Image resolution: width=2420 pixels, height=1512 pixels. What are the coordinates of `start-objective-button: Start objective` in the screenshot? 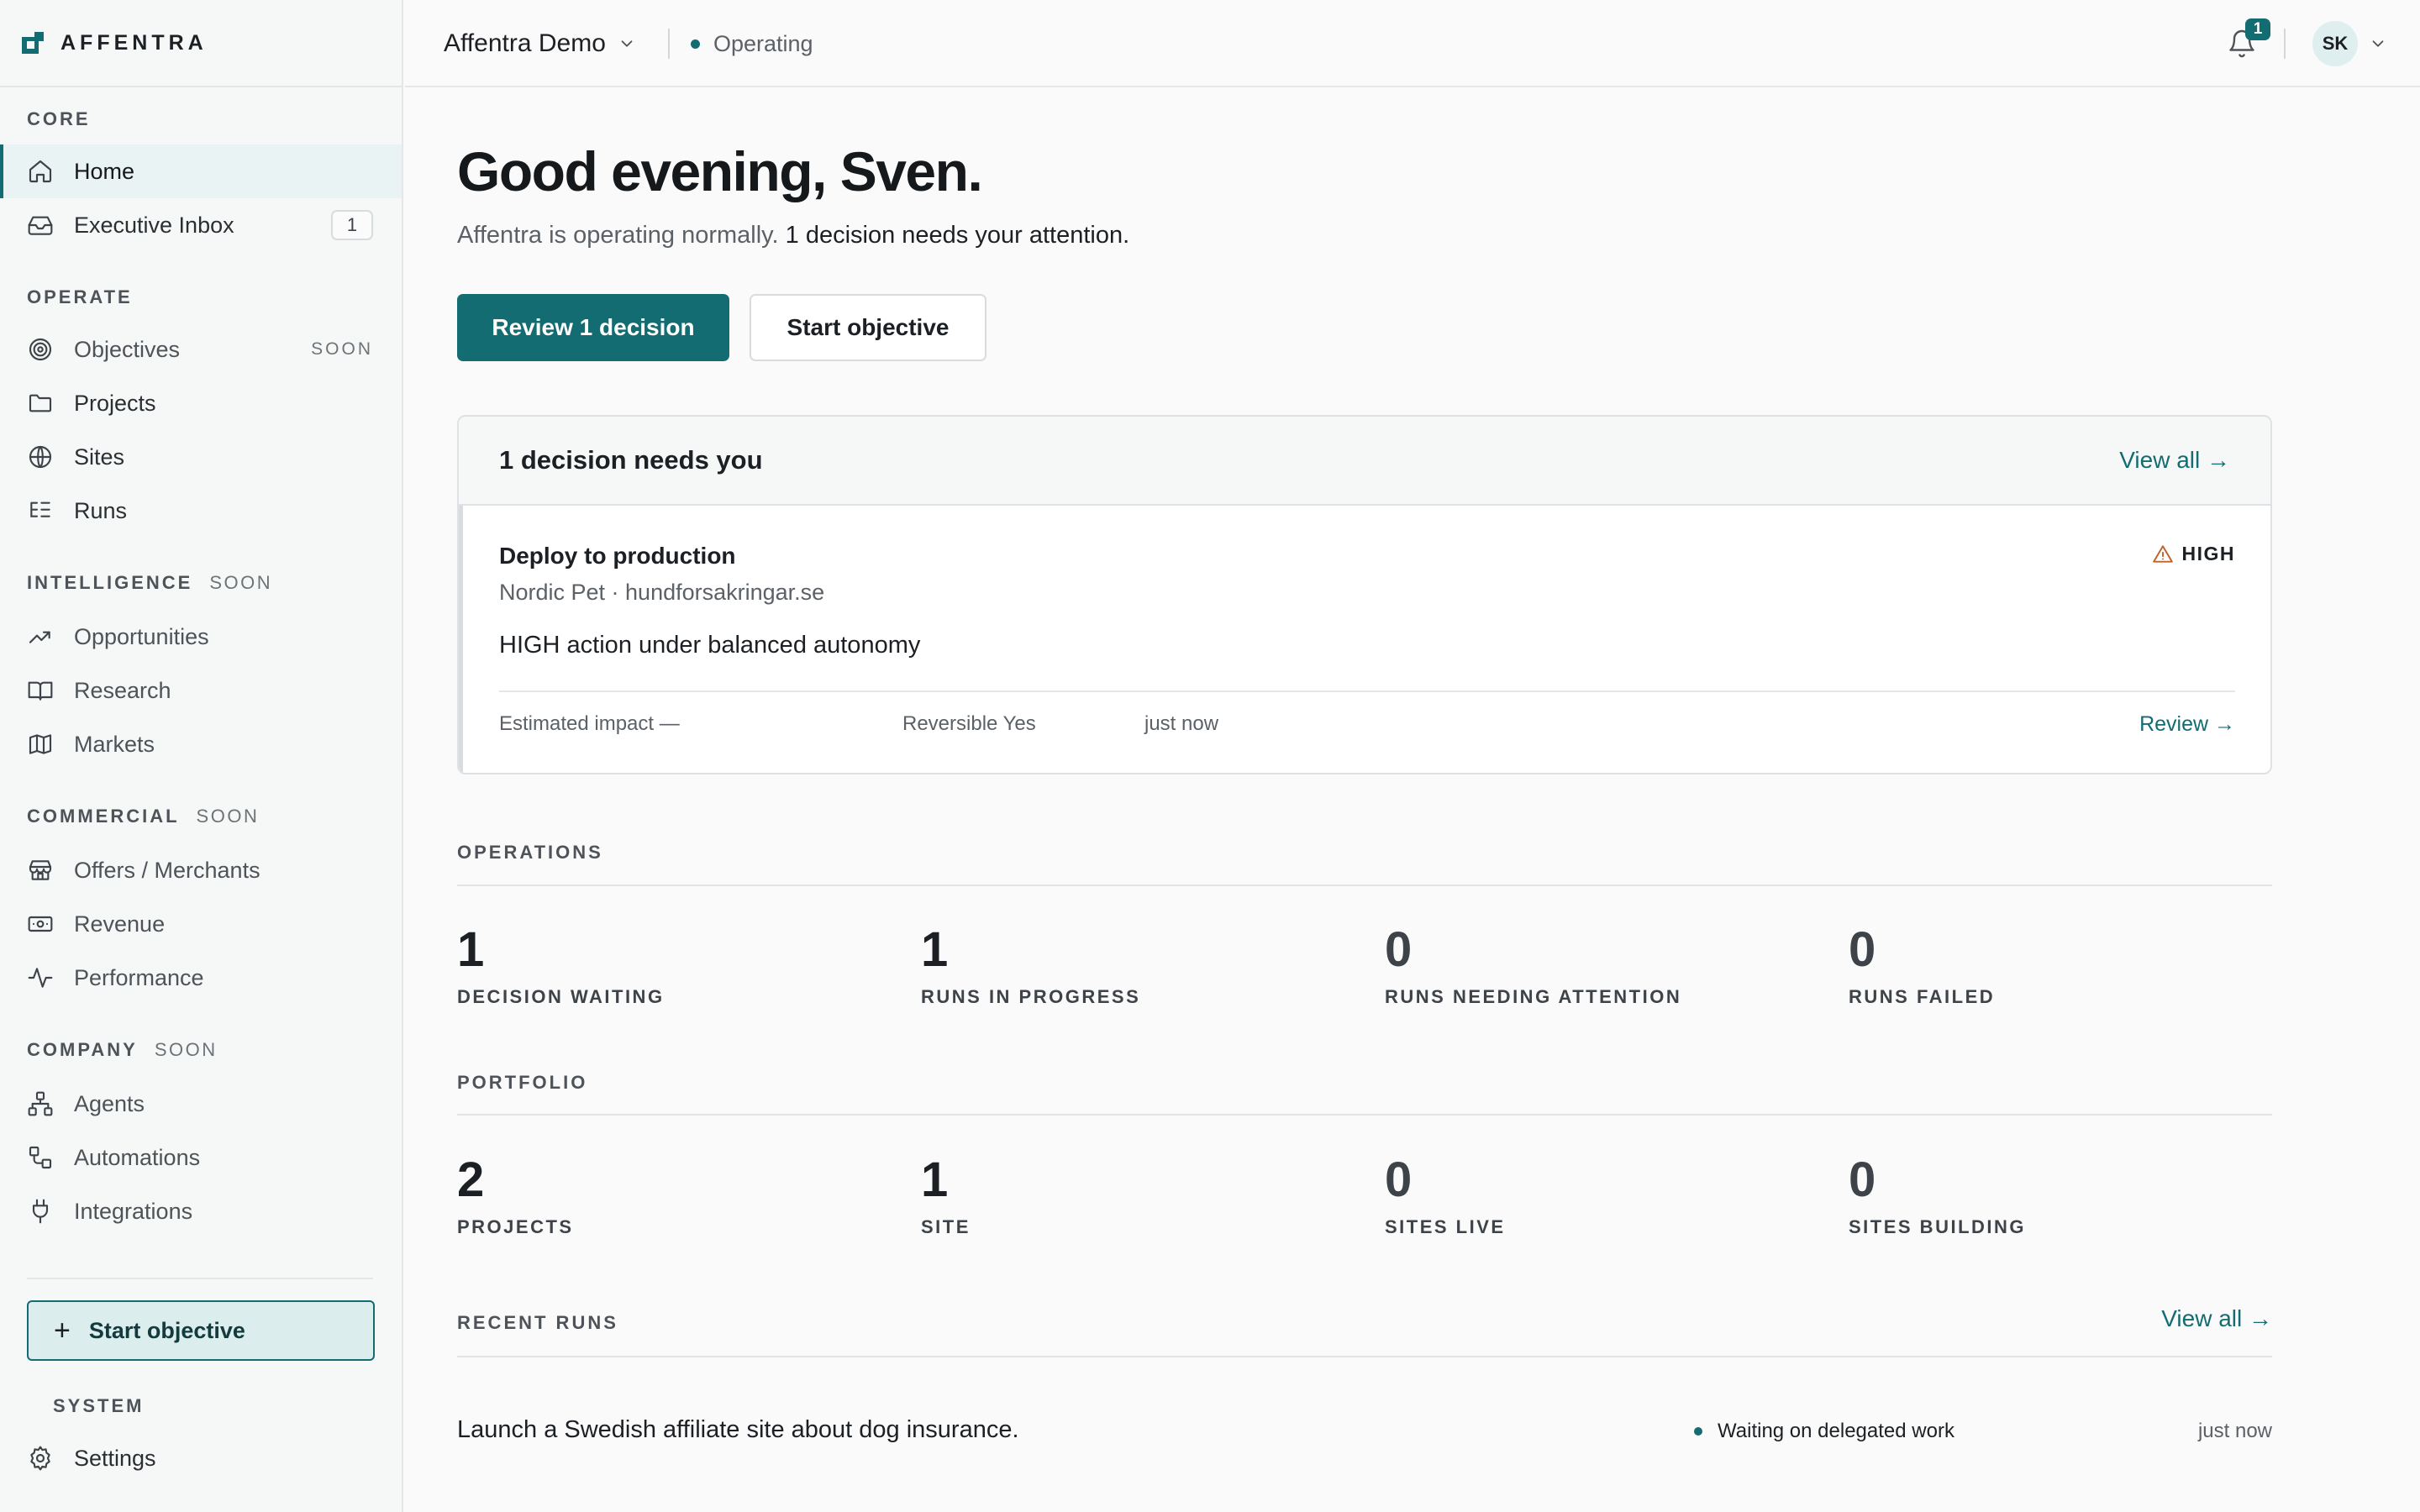 It's located at (868, 327).